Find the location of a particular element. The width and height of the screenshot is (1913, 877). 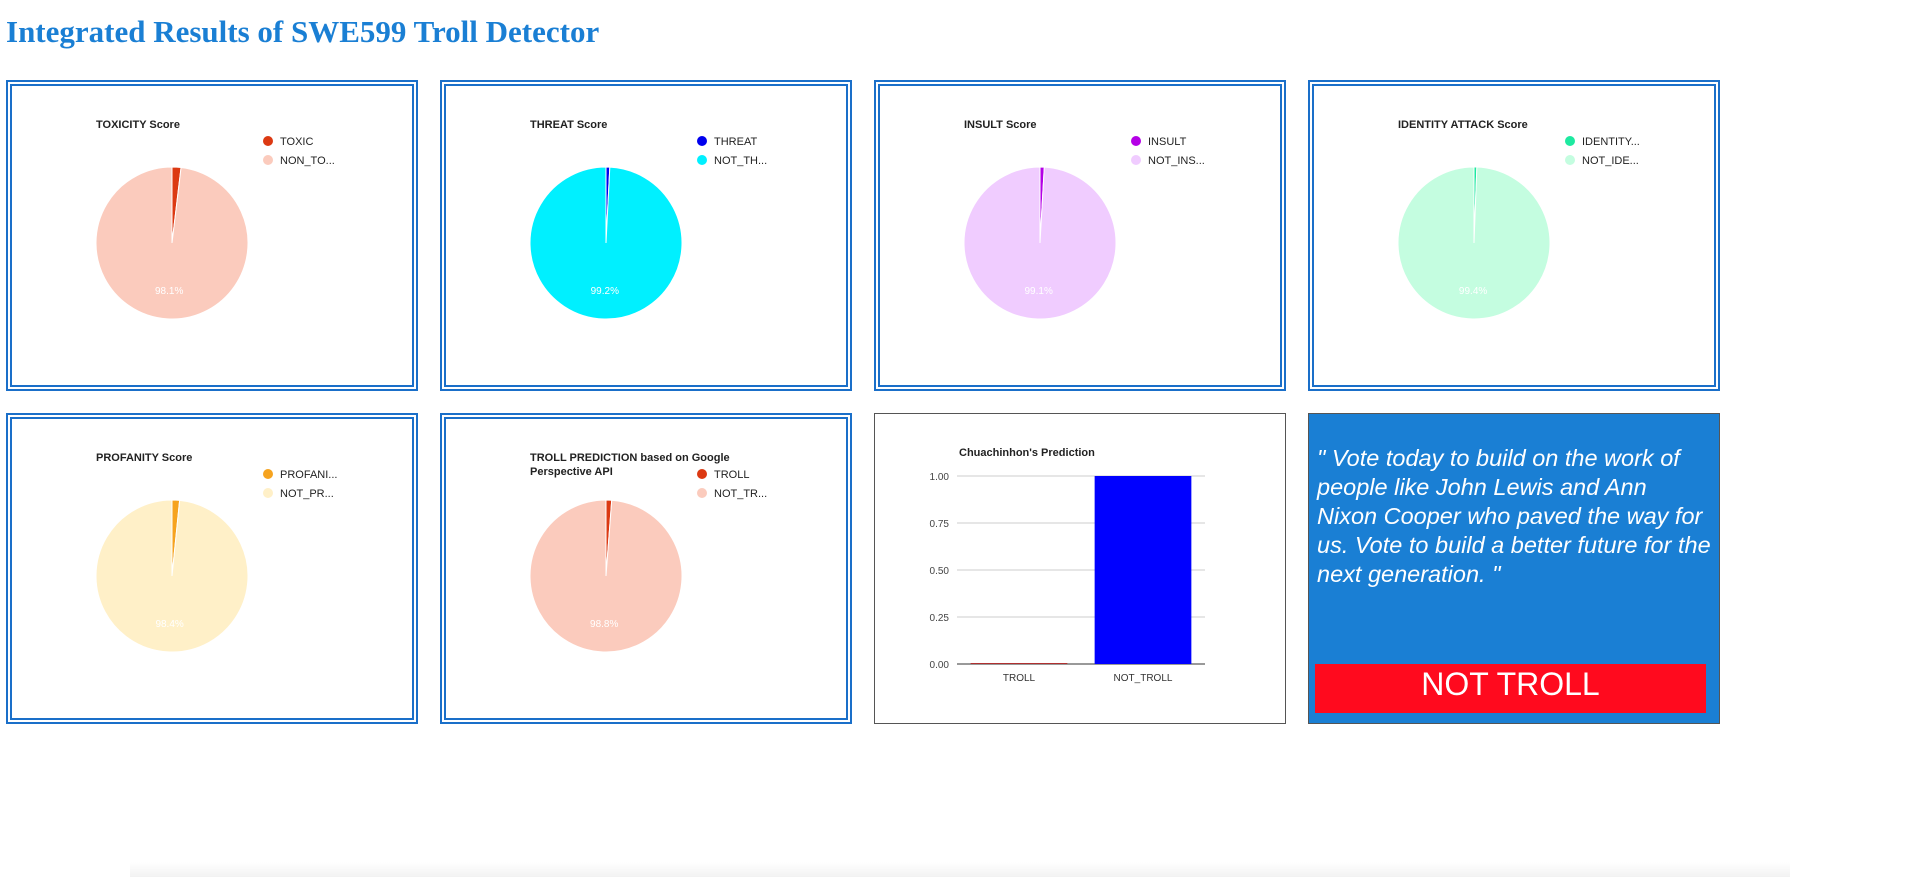

chart-title: Perspective API is located at coordinates (571, 472).